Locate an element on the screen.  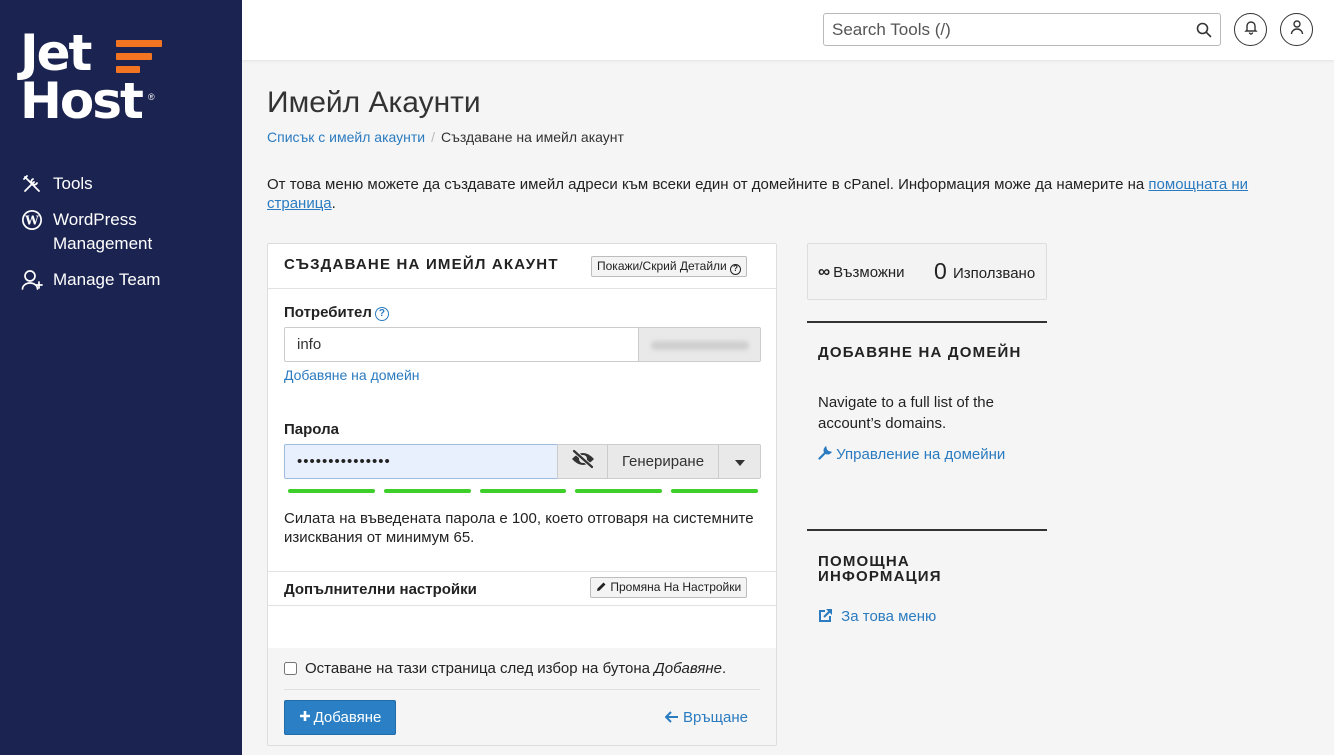
sidebar-nav: Tools W WordPress Management Manage Team is located at coordinates (121, 232).